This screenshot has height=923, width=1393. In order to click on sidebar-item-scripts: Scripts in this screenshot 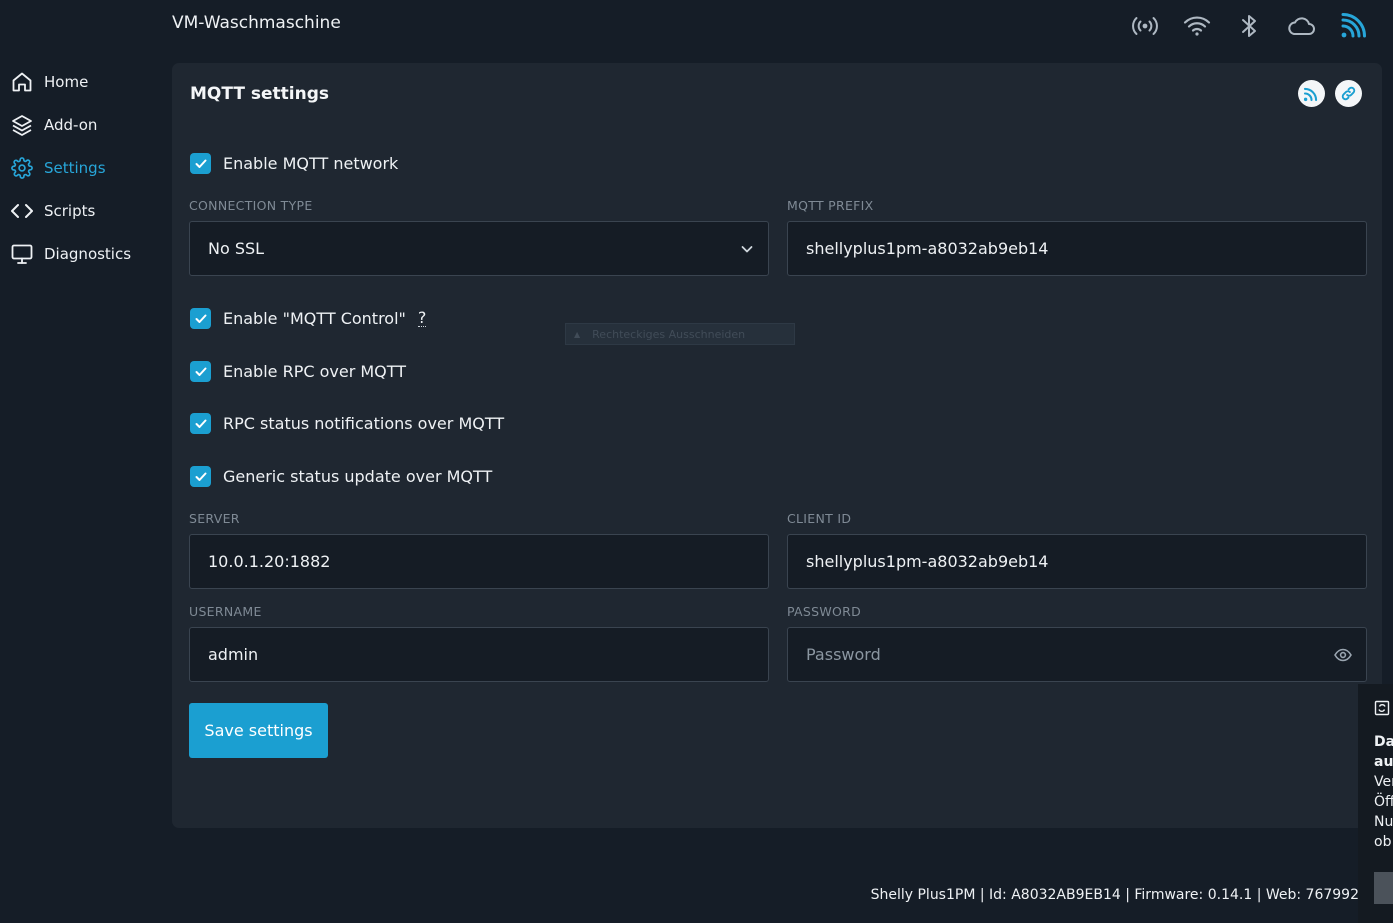, I will do `click(82, 210)`.